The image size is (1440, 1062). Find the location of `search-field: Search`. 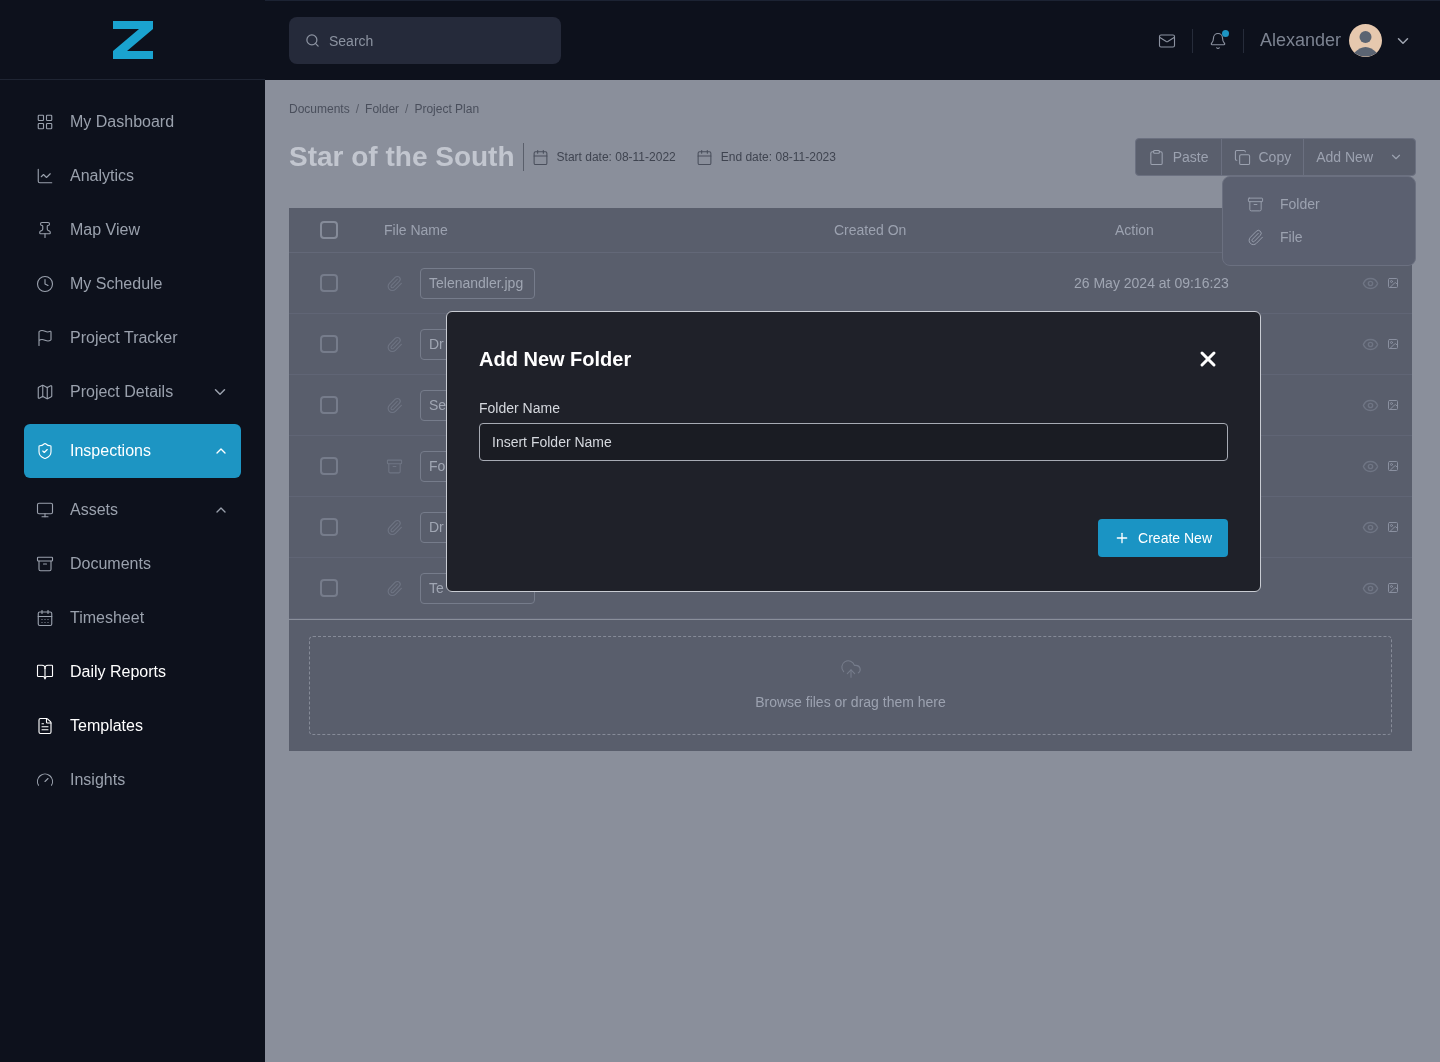

search-field: Search is located at coordinates (425, 40).